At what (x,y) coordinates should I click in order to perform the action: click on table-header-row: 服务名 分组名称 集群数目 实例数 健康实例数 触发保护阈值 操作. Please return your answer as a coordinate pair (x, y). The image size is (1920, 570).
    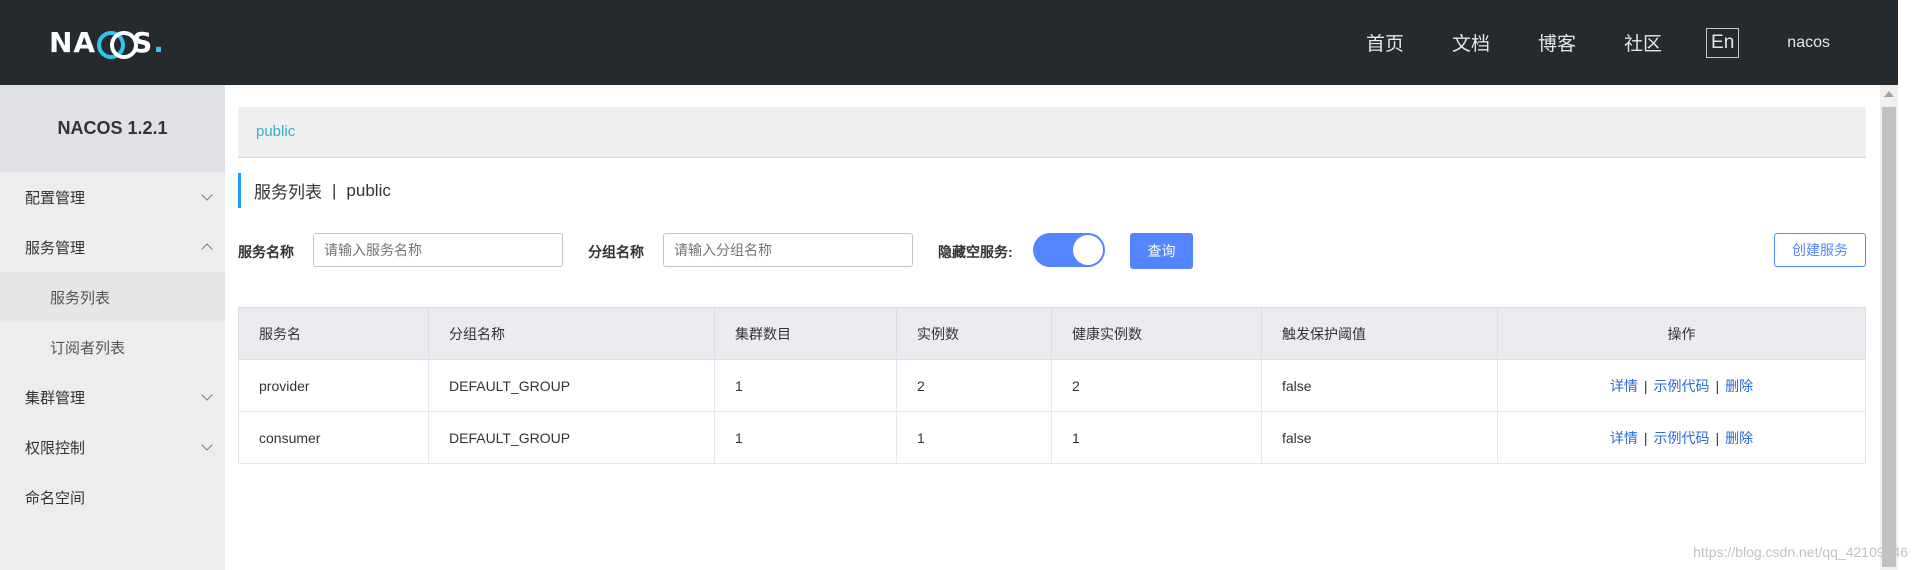
    Looking at the image, I should click on (1052, 333).